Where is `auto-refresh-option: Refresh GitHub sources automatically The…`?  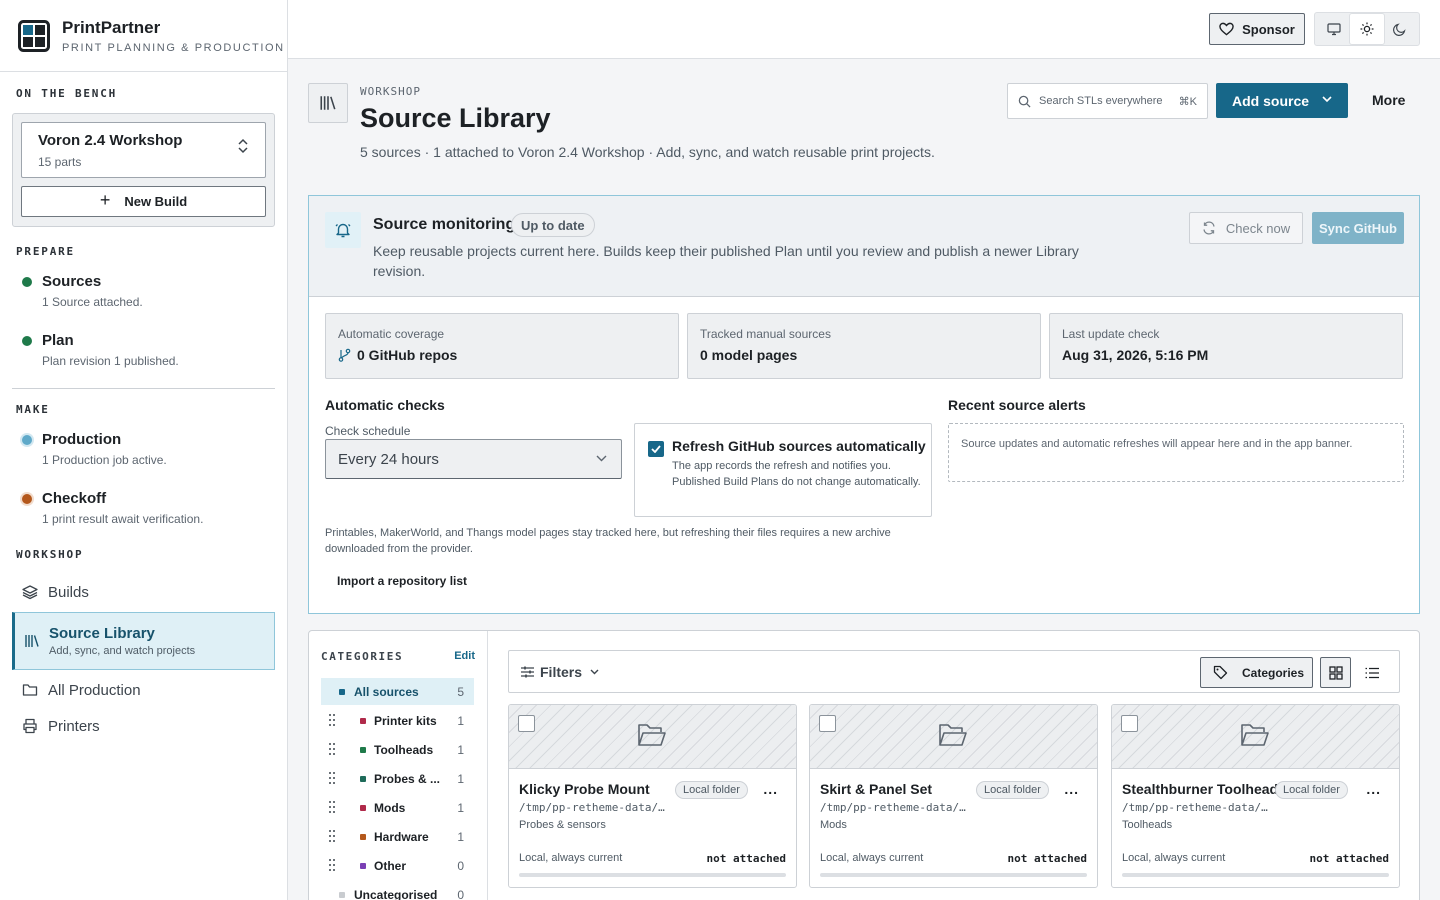 auto-refresh-option: Refresh GitHub sources automatically The… is located at coordinates (783, 470).